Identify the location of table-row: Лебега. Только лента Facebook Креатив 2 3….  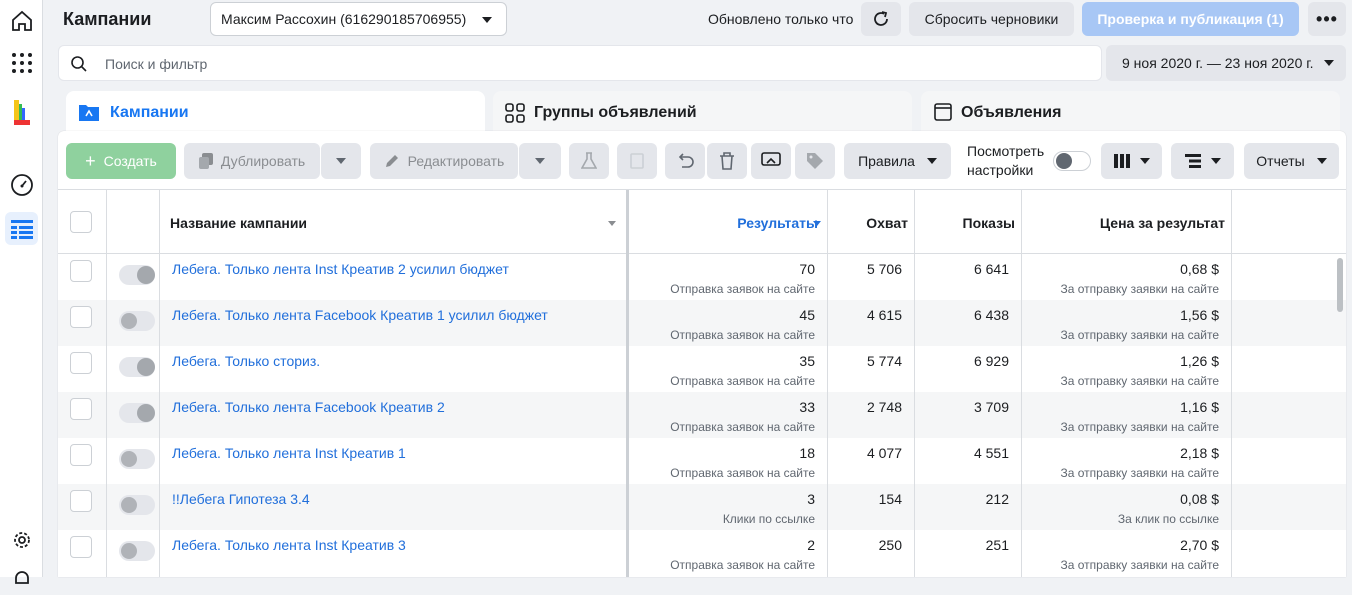
(702, 415).